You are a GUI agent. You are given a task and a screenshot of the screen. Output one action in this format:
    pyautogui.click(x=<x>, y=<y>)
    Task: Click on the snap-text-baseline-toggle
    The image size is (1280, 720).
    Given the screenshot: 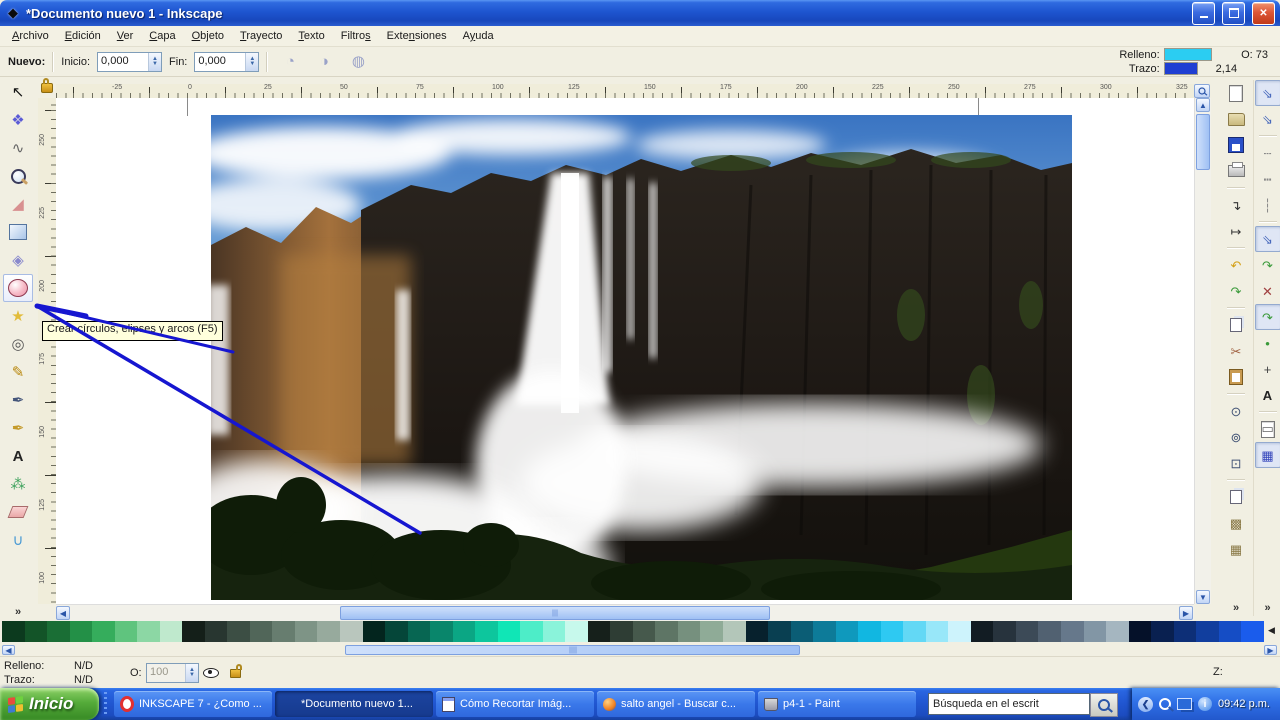 What is the action you would take?
    pyautogui.click(x=1267, y=395)
    